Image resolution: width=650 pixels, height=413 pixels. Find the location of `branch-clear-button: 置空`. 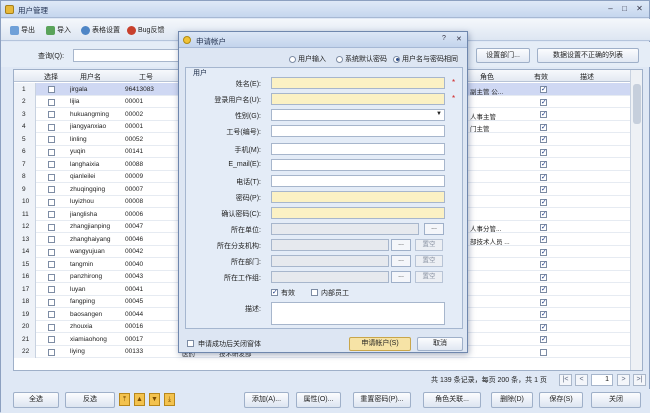

branch-clear-button: 置空 is located at coordinates (429, 245).